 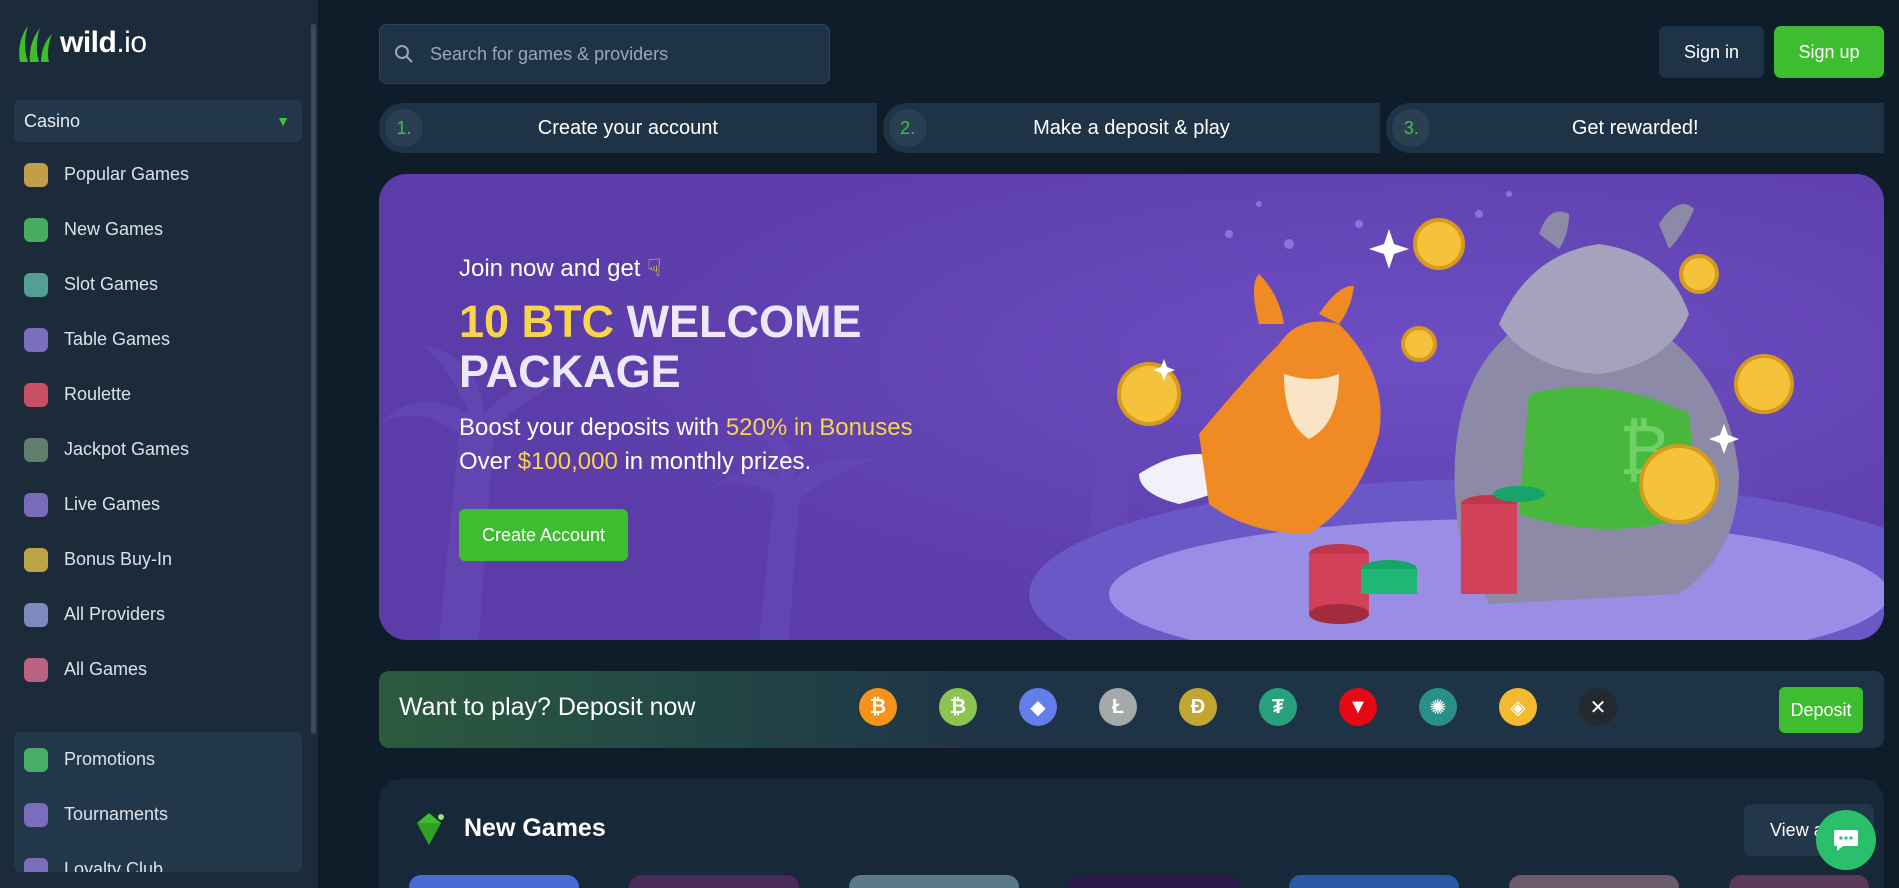 What do you see at coordinates (36, 864) in the screenshot?
I see `loyalty-icon` at bounding box center [36, 864].